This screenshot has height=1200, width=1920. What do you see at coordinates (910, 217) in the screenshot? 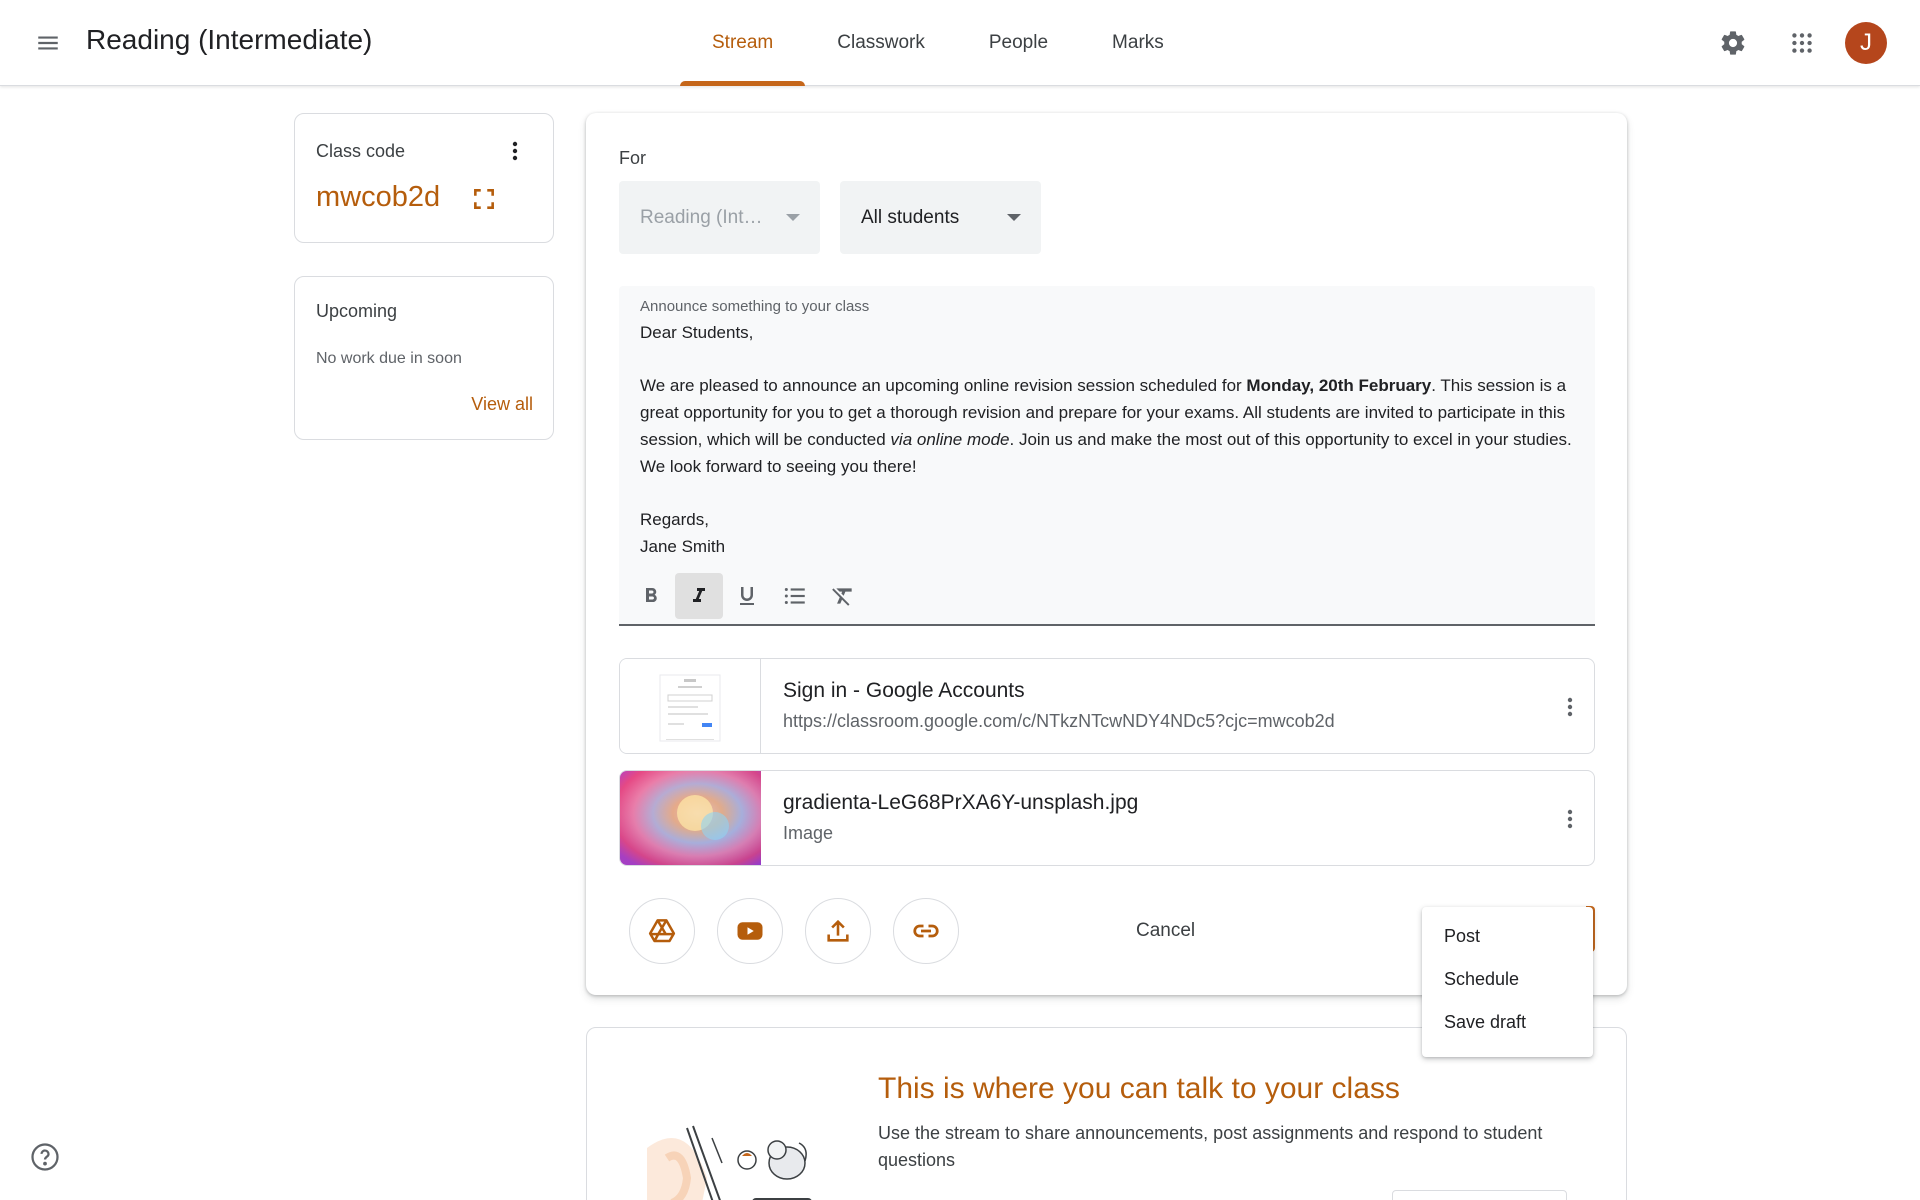
I see `students-select-value: All students` at bounding box center [910, 217].